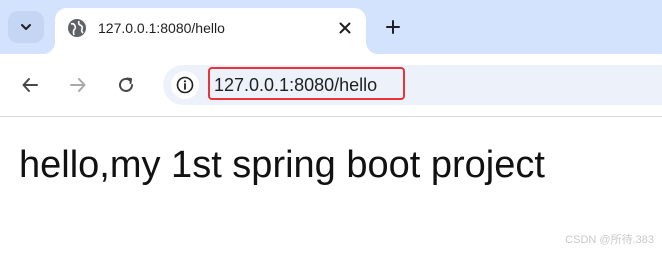 The height and width of the screenshot is (255, 662). Describe the element at coordinates (609, 240) in the screenshot. I see `watermark: CSDN @所待.383` at that location.